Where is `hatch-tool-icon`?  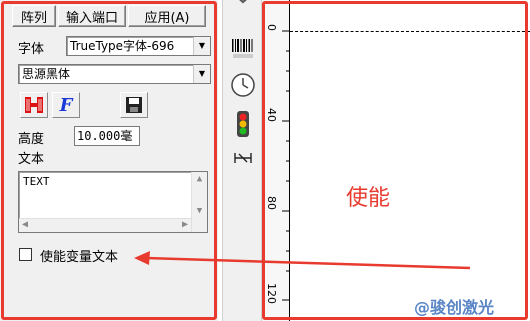
hatch-tool-icon is located at coordinates (243, 158).